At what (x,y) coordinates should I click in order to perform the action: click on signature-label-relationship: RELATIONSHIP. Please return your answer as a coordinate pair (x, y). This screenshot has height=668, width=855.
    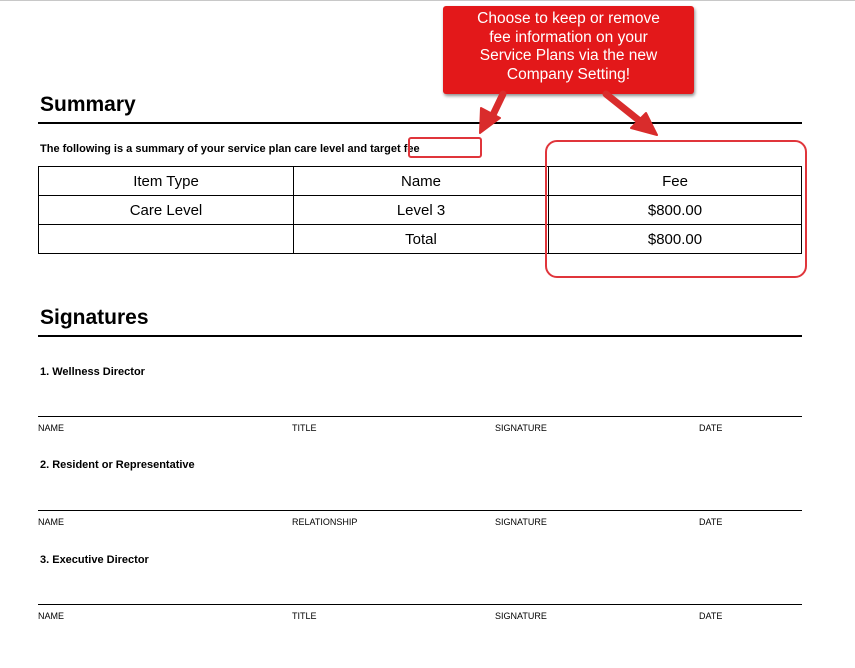
    Looking at the image, I should click on (325, 522).